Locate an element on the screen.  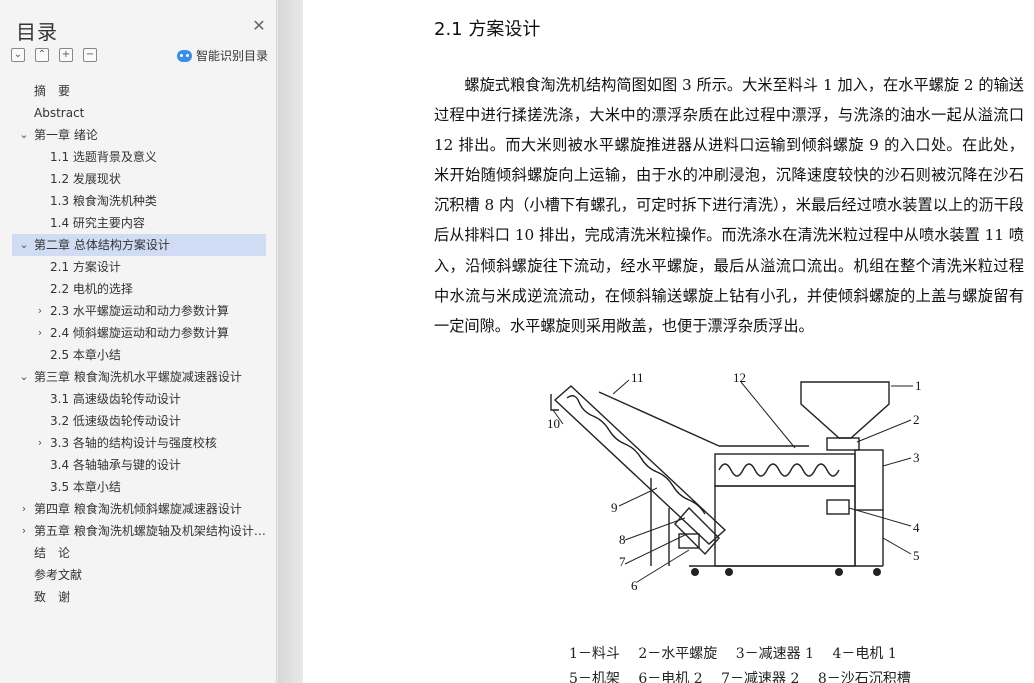
toc-item-label: 1.3 粮食淘洗机种类 is located at coordinates (103, 201).